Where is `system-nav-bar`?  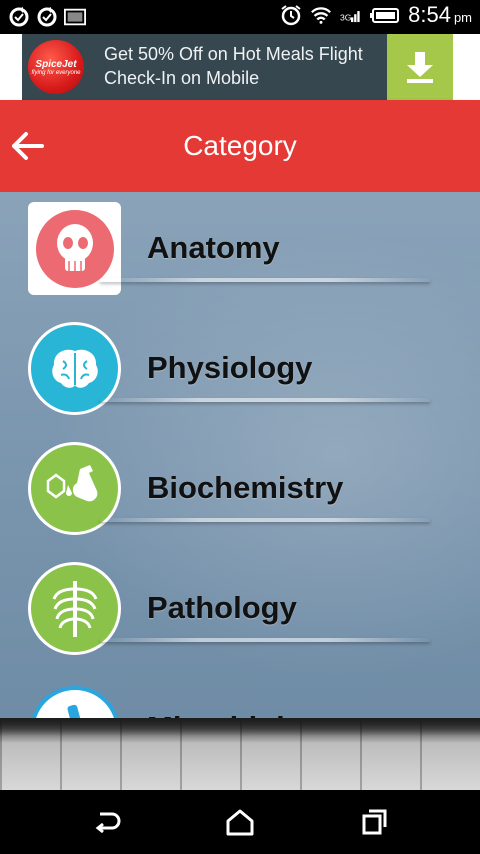 system-nav-bar is located at coordinates (240, 822).